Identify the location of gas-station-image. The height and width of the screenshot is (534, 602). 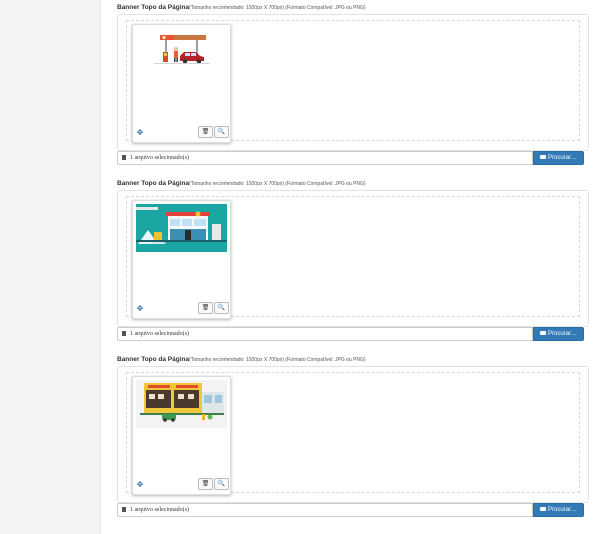
(181, 52).